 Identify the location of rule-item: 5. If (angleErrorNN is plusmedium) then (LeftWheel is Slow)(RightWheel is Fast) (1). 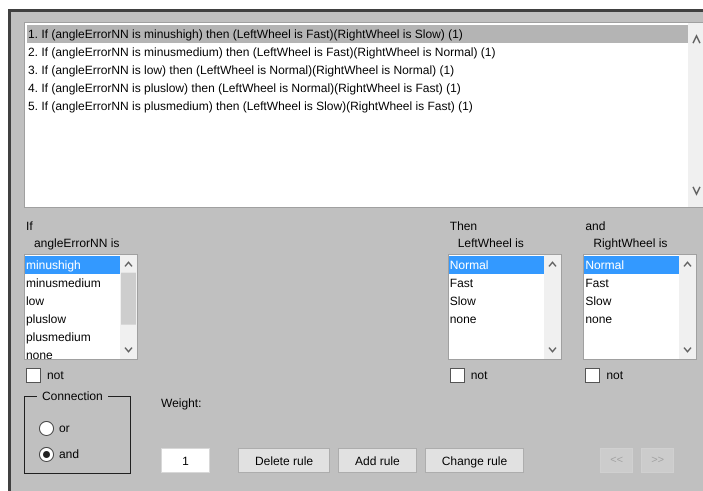
(357, 106).